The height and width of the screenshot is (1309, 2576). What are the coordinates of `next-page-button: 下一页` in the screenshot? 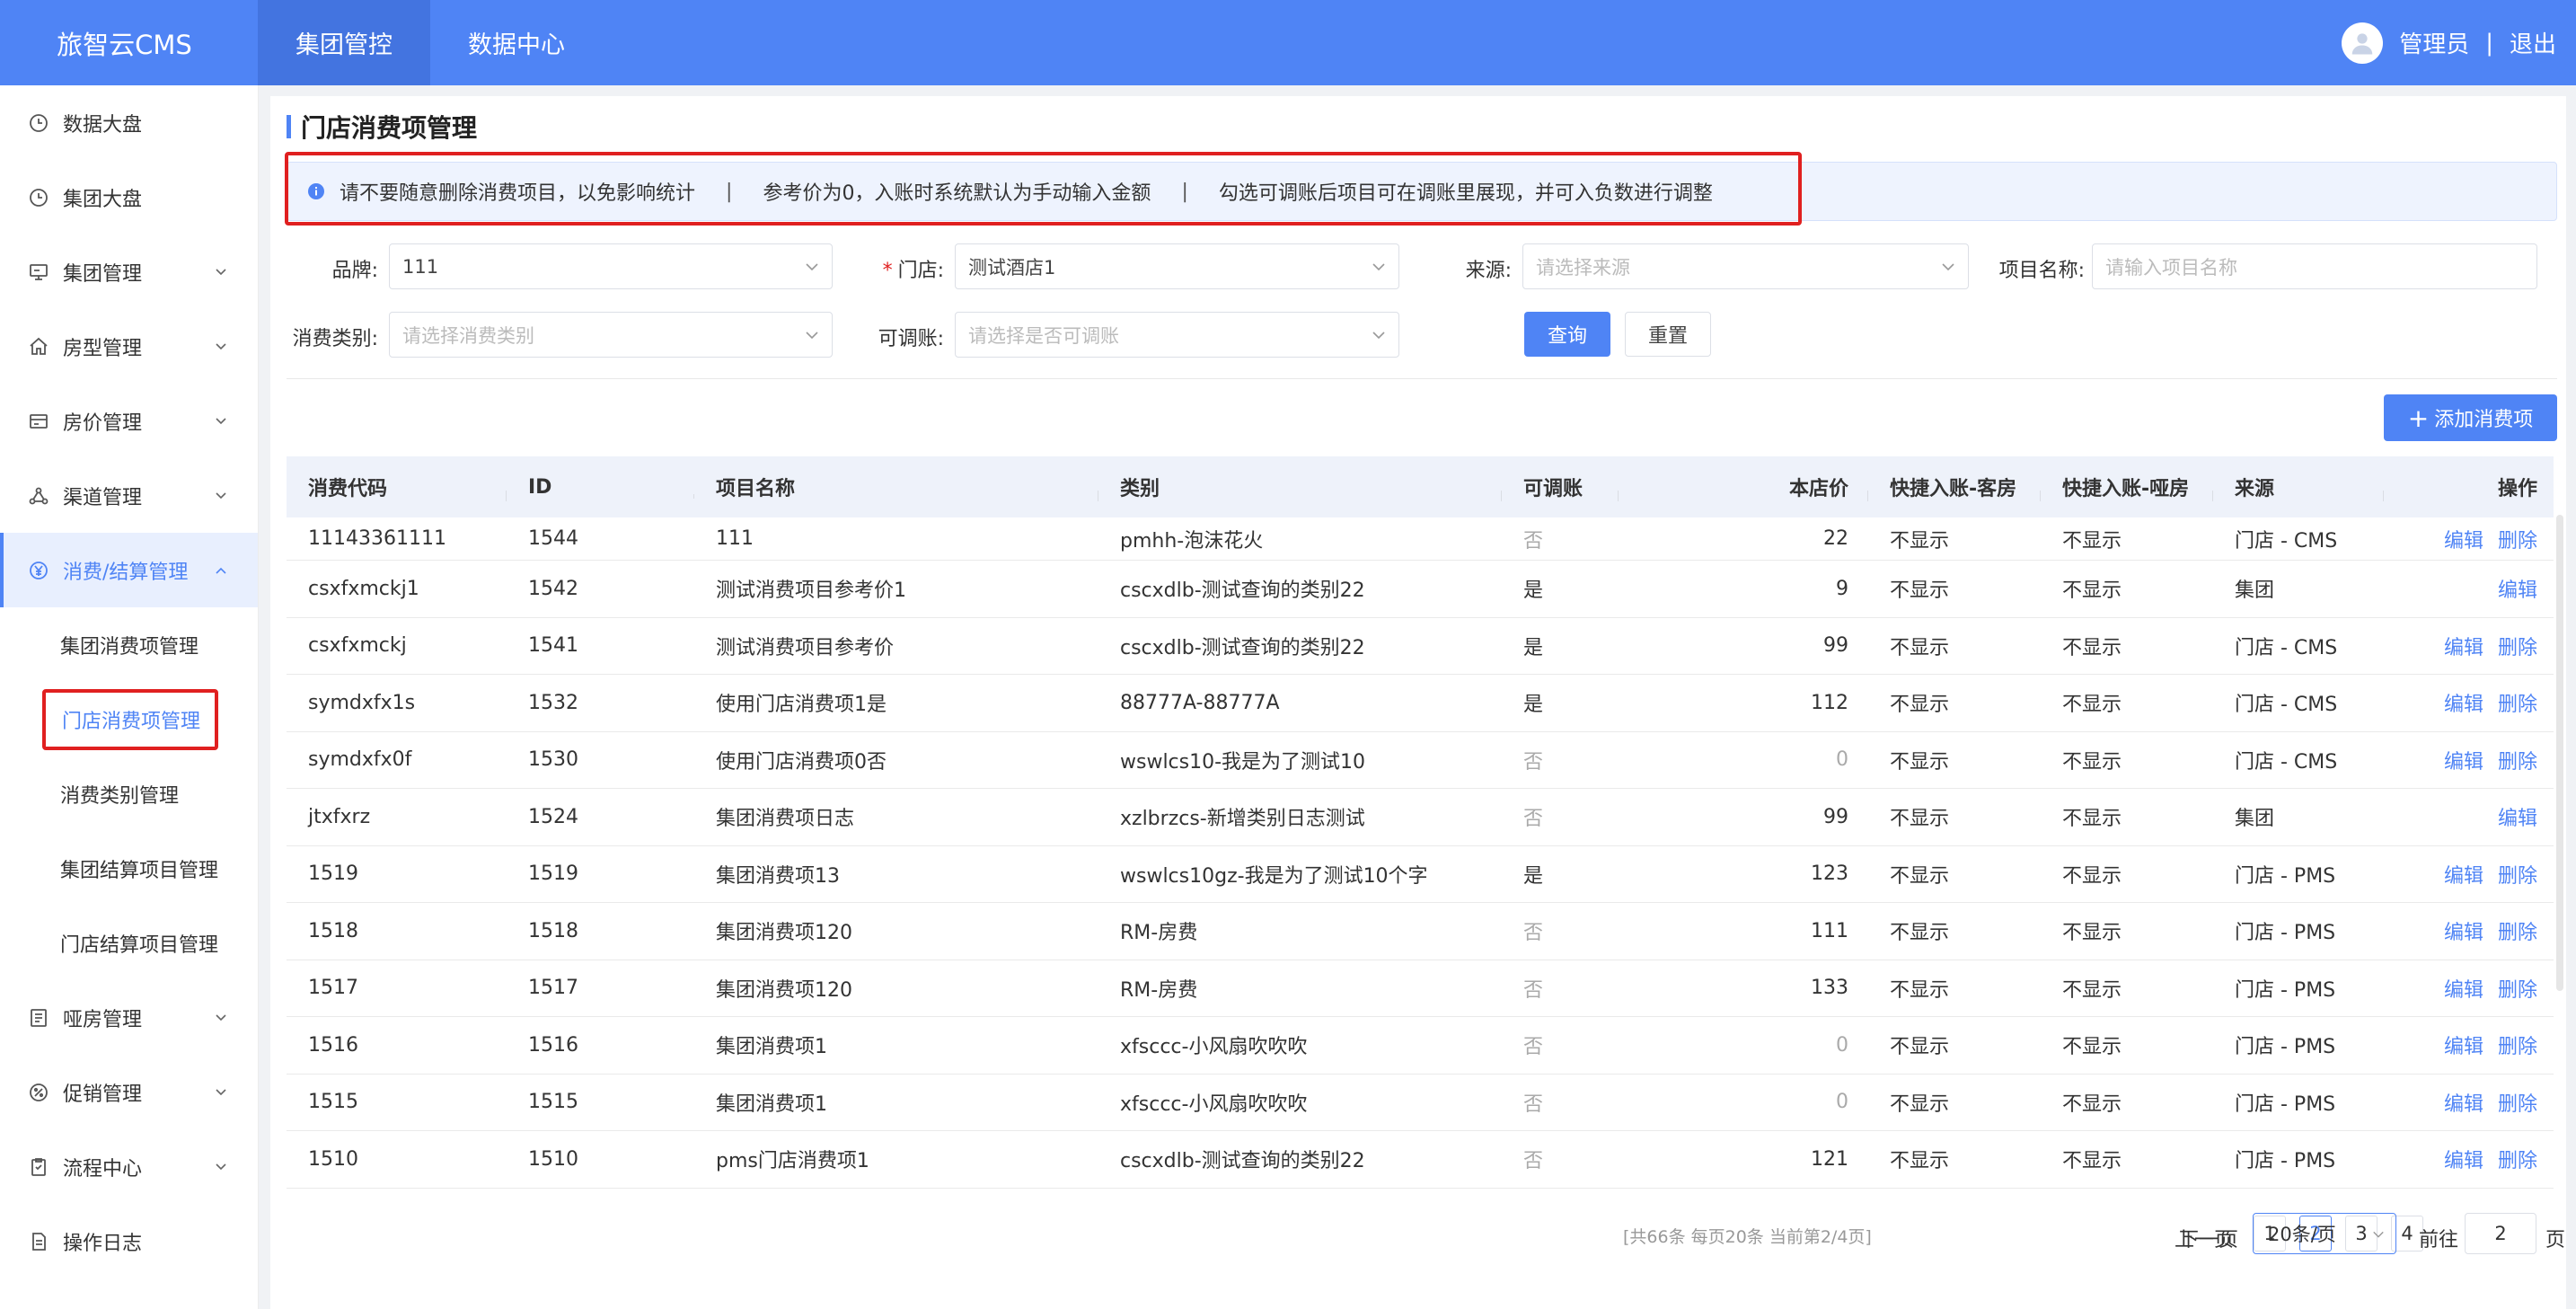 It's located at (2208, 1238).